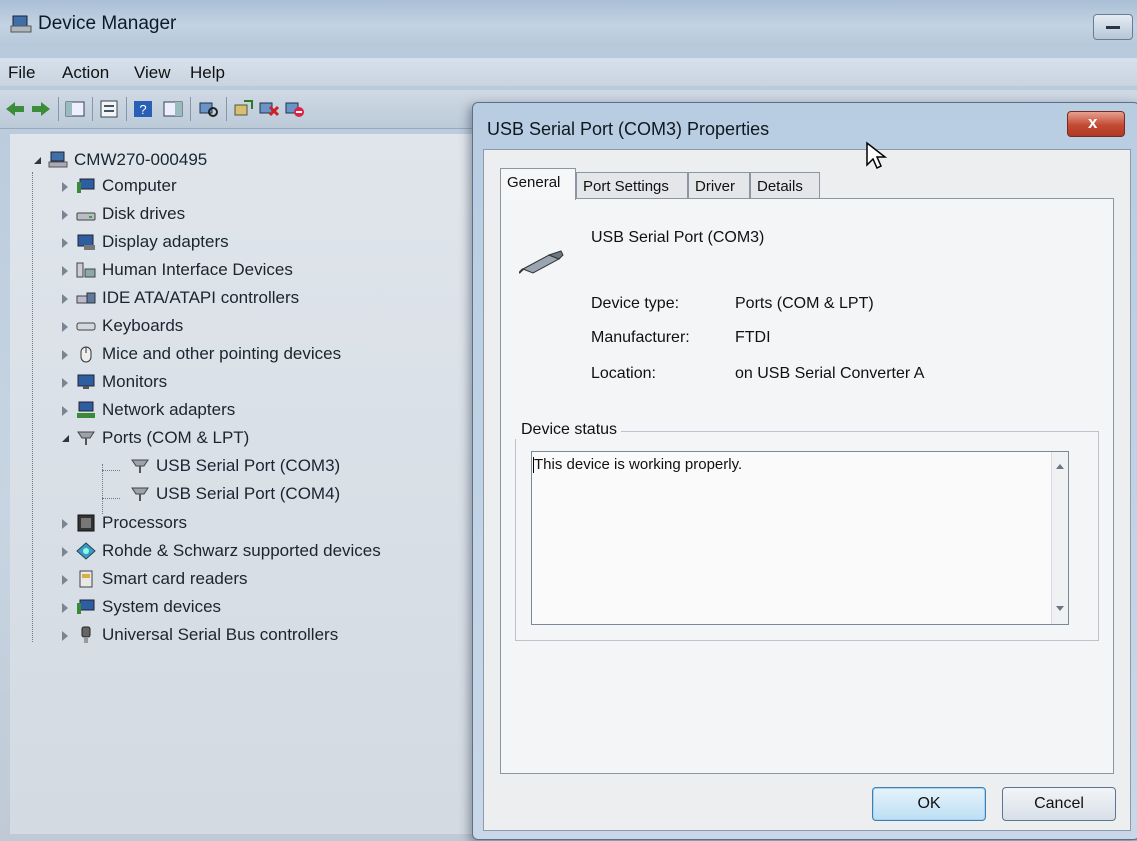  What do you see at coordinates (21, 24) in the screenshot?
I see `device-manager-icon` at bounding box center [21, 24].